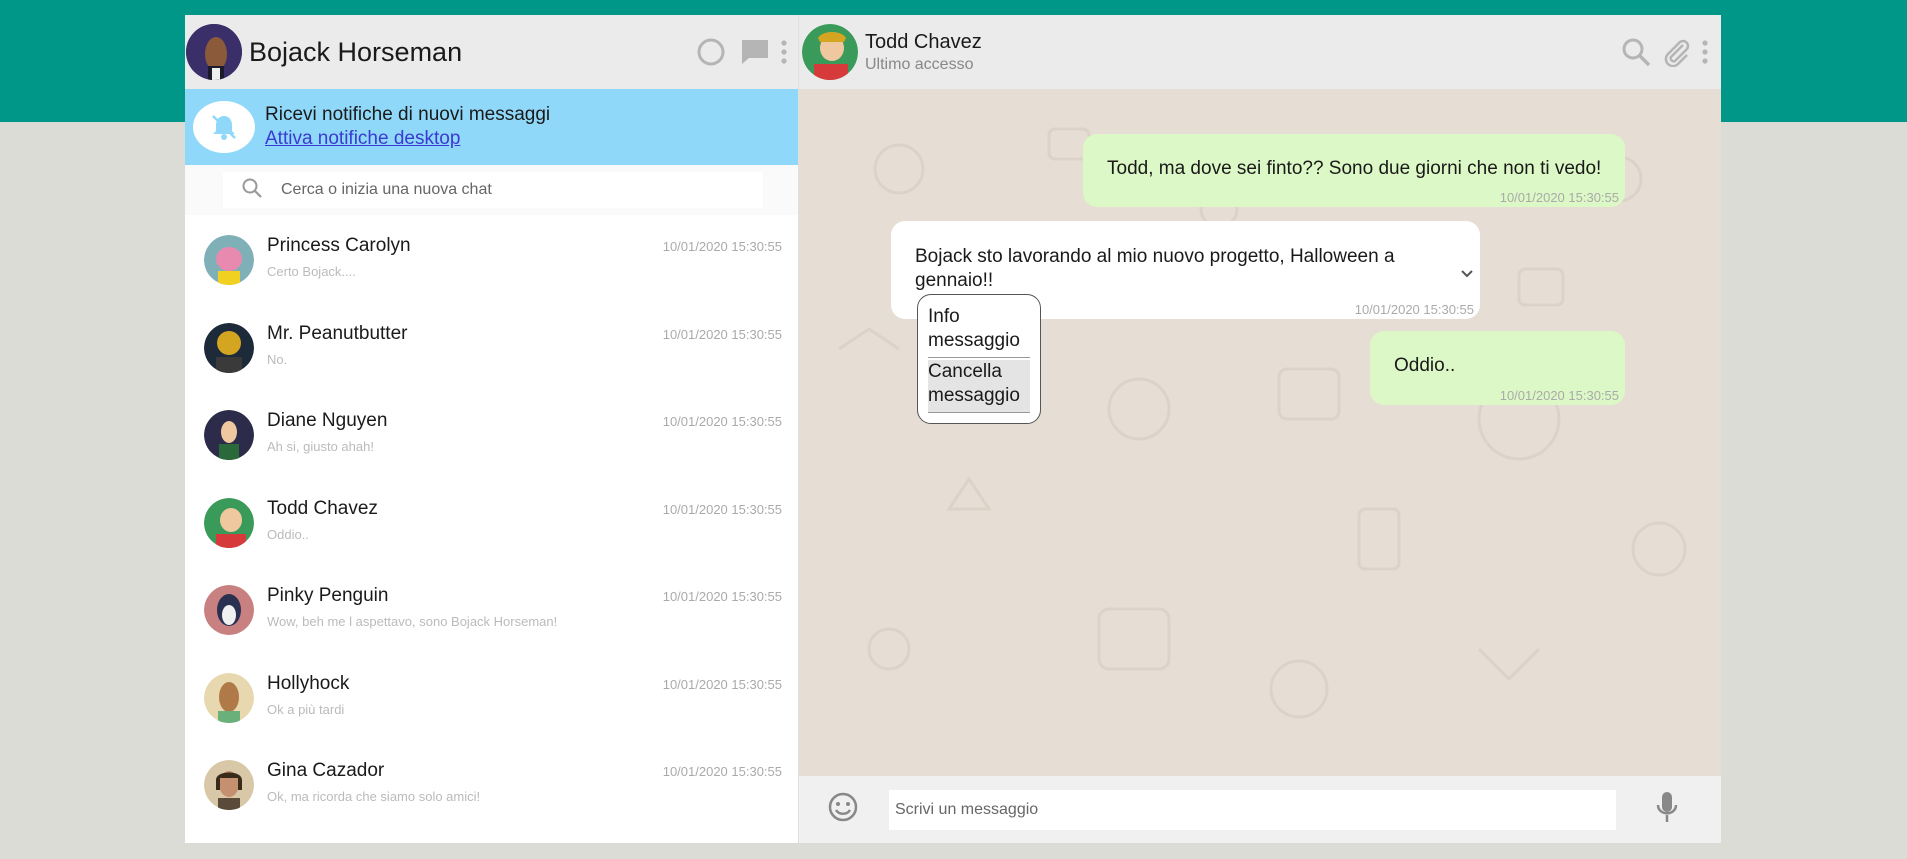 Image resolution: width=1907 pixels, height=859 pixels. Describe the element at coordinates (322, 508) in the screenshot. I see `chat-name: Todd Chavez` at that location.